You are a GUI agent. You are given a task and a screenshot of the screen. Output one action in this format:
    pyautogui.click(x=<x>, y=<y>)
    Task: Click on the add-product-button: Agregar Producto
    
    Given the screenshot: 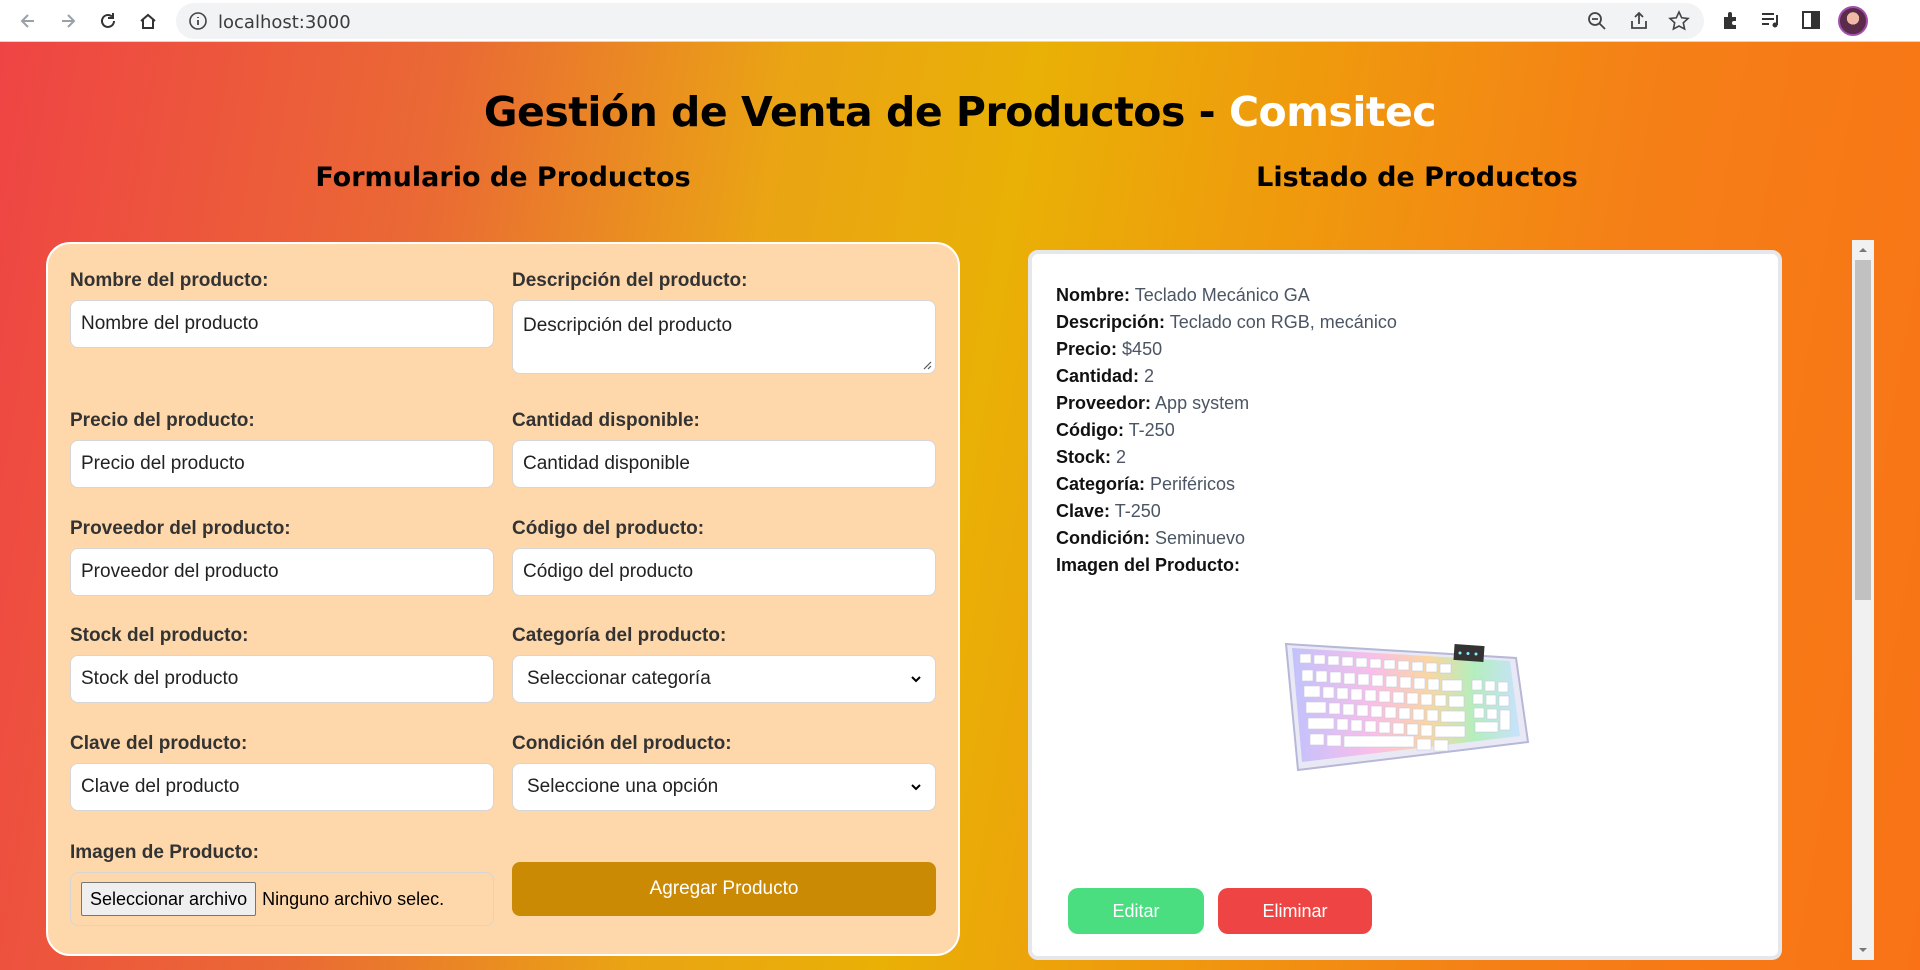 What is the action you would take?
    pyautogui.click(x=724, y=889)
    